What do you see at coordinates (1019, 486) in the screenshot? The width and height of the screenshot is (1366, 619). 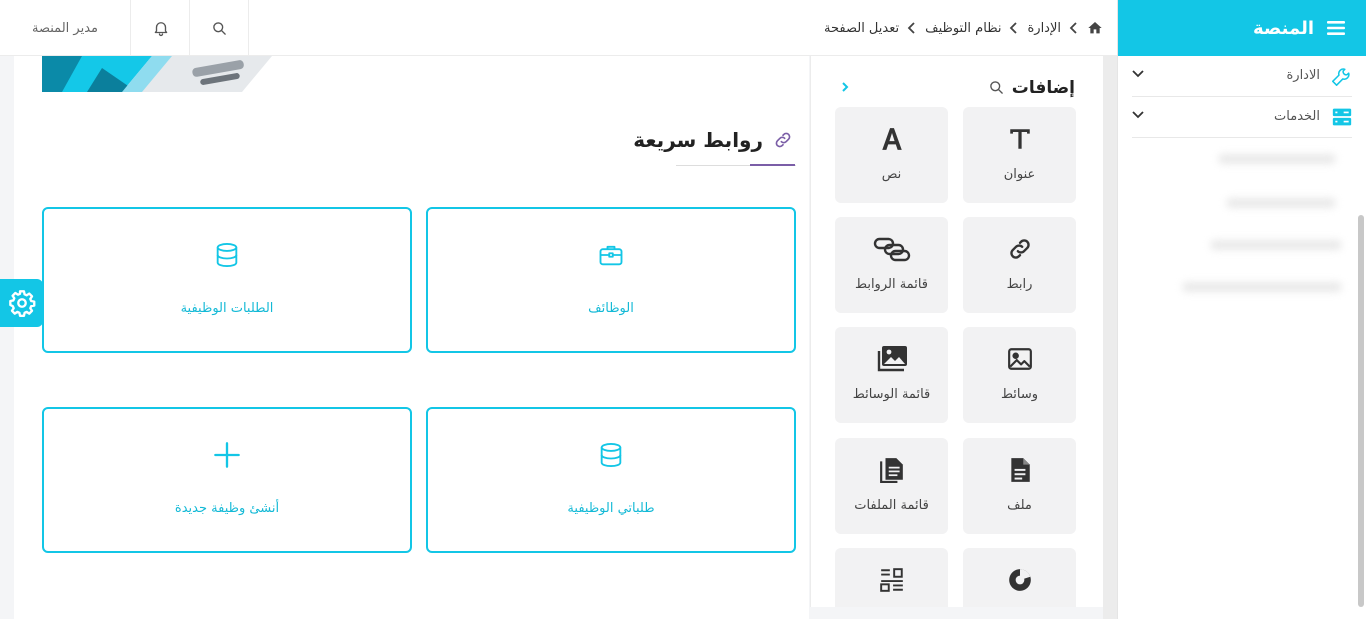 I see `tile-file: ملف` at bounding box center [1019, 486].